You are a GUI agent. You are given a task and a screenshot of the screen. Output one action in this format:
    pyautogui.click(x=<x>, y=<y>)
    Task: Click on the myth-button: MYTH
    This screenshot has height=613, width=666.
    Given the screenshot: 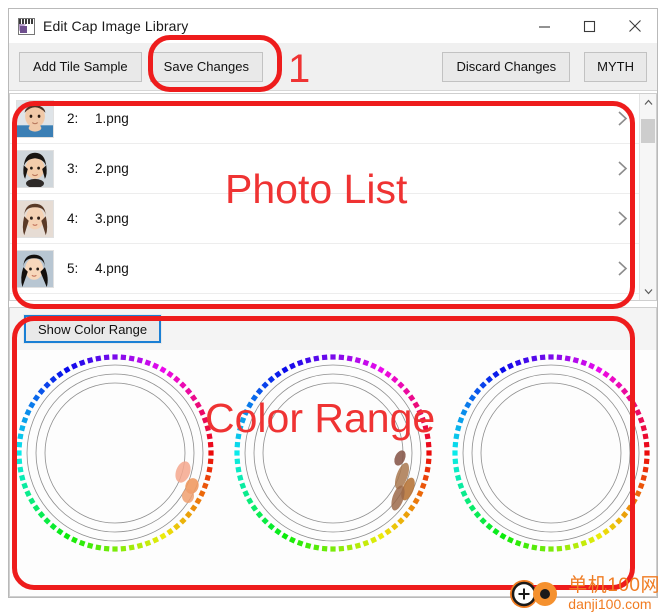 What is the action you would take?
    pyautogui.click(x=615, y=66)
    